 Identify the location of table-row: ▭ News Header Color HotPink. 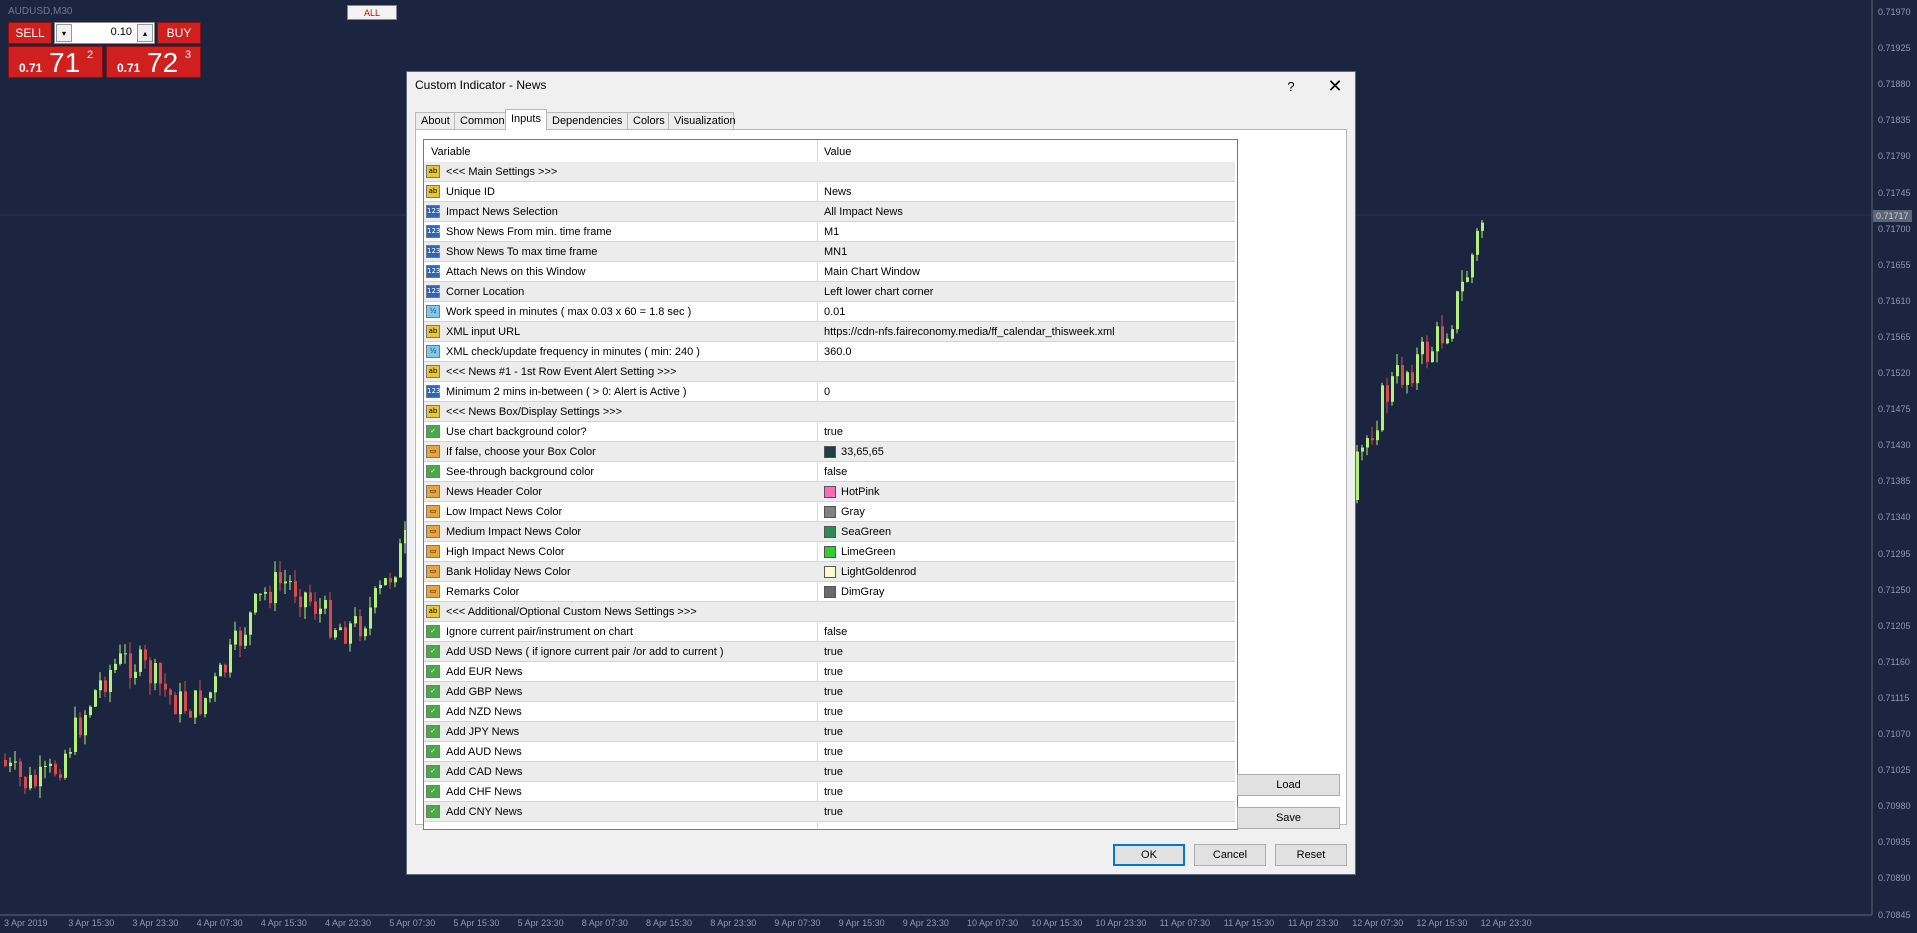
(829, 492).